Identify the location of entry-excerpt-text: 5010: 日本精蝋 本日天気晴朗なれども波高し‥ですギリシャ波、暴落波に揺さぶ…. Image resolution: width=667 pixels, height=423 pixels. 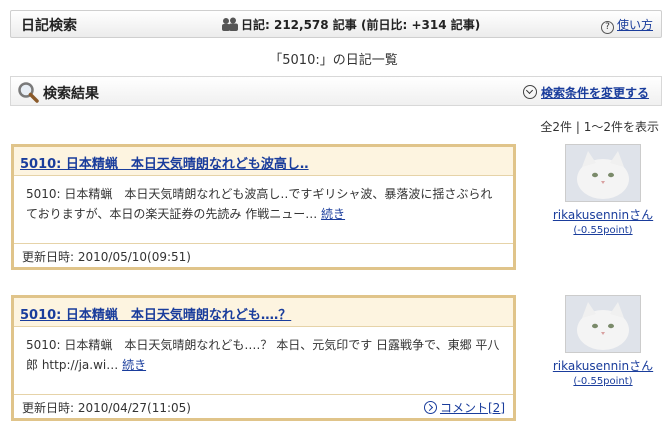
(259, 204).